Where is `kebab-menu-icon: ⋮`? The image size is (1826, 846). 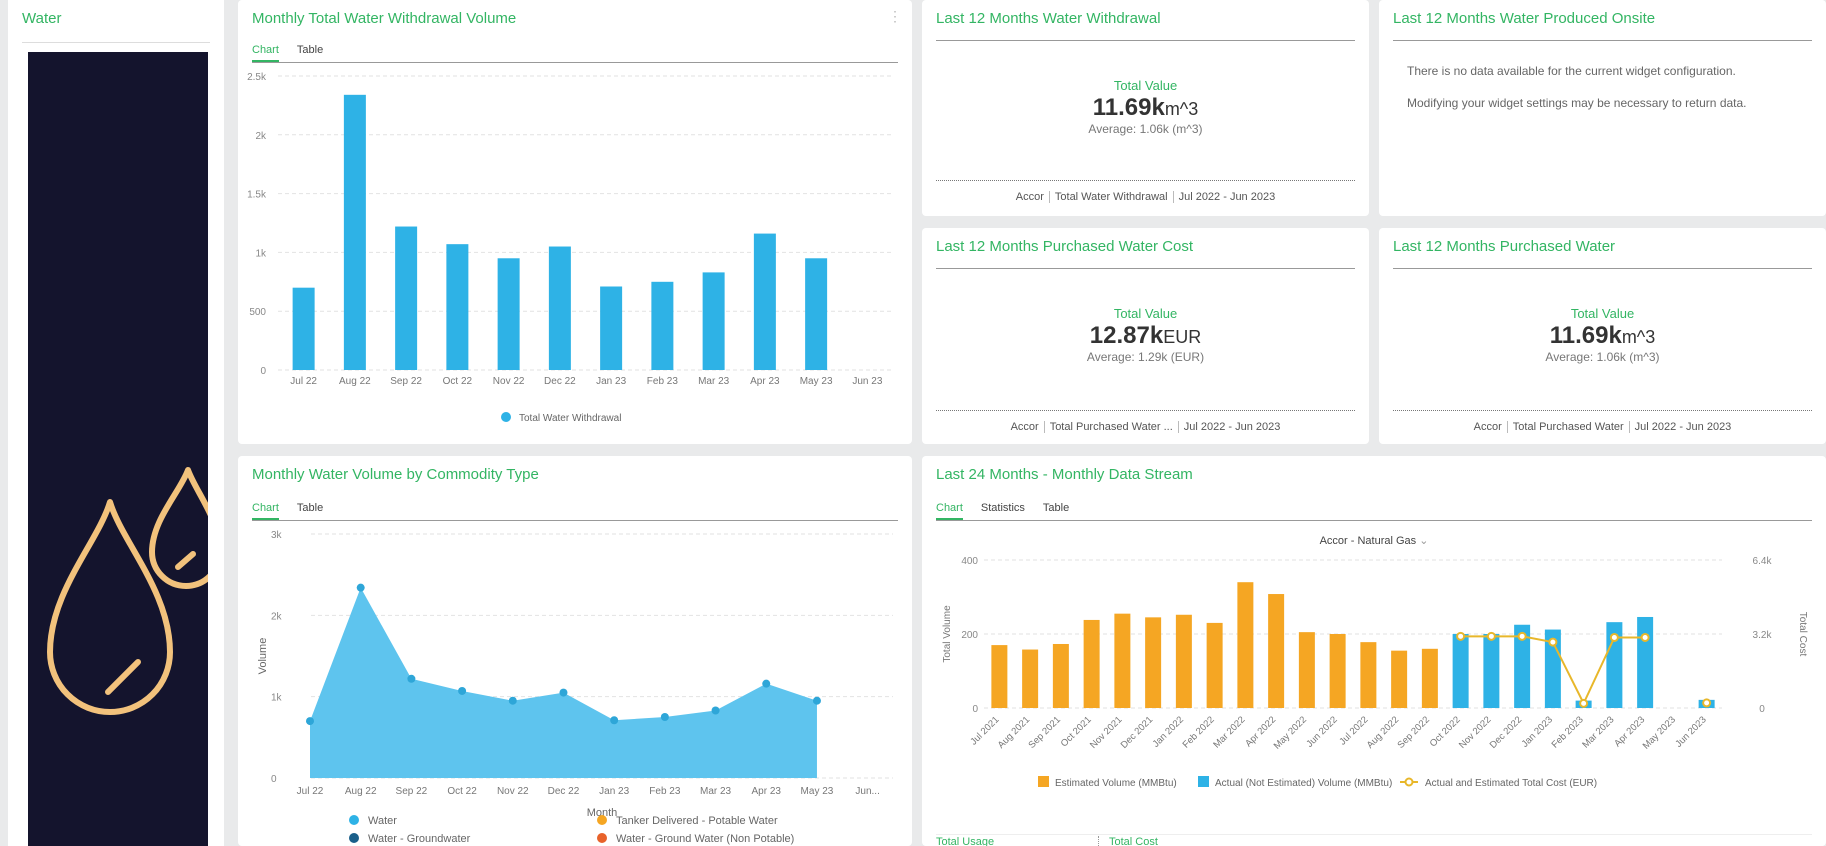 kebab-menu-icon: ⋮ is located at coordinates (895, 16).